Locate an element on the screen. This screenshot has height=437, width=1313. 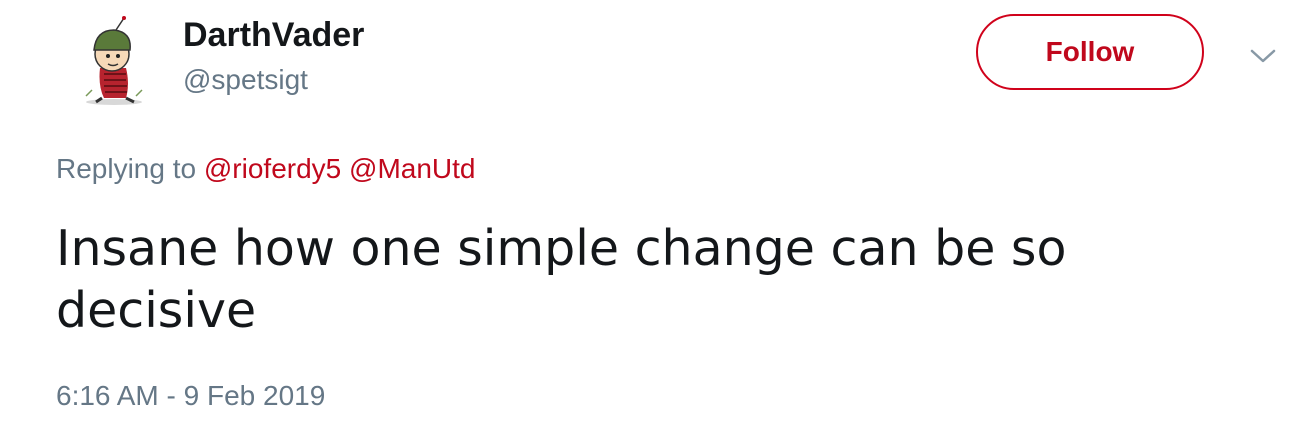
user-info: DarthVader @spetsigt is located at coordinates (273, 56).